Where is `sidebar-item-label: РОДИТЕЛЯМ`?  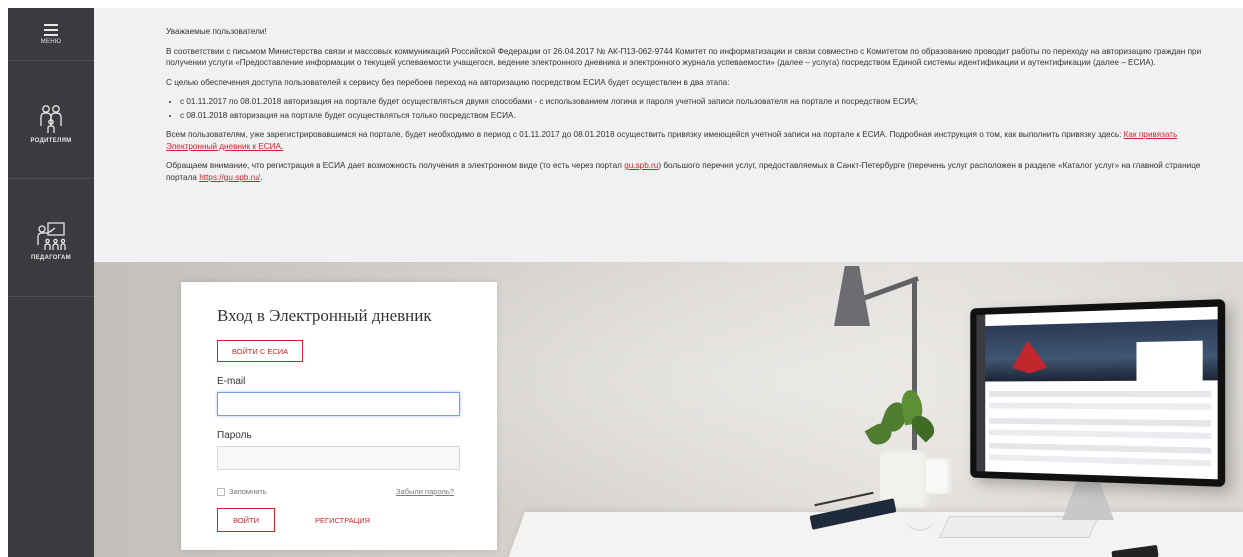 sidebar-item-label: РОДИТЕЛЯМ is located at coordinates (51, 141).